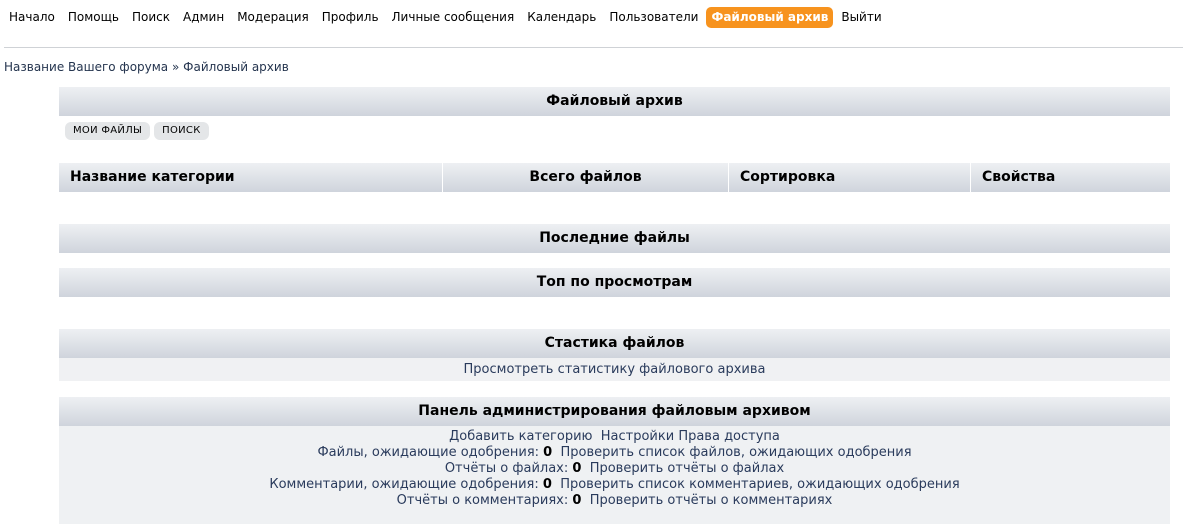  What do you see at coordinates (849, 177) in the screenshot?
I see `column-sorting: Сортировка` at bounding box center [849, 177].